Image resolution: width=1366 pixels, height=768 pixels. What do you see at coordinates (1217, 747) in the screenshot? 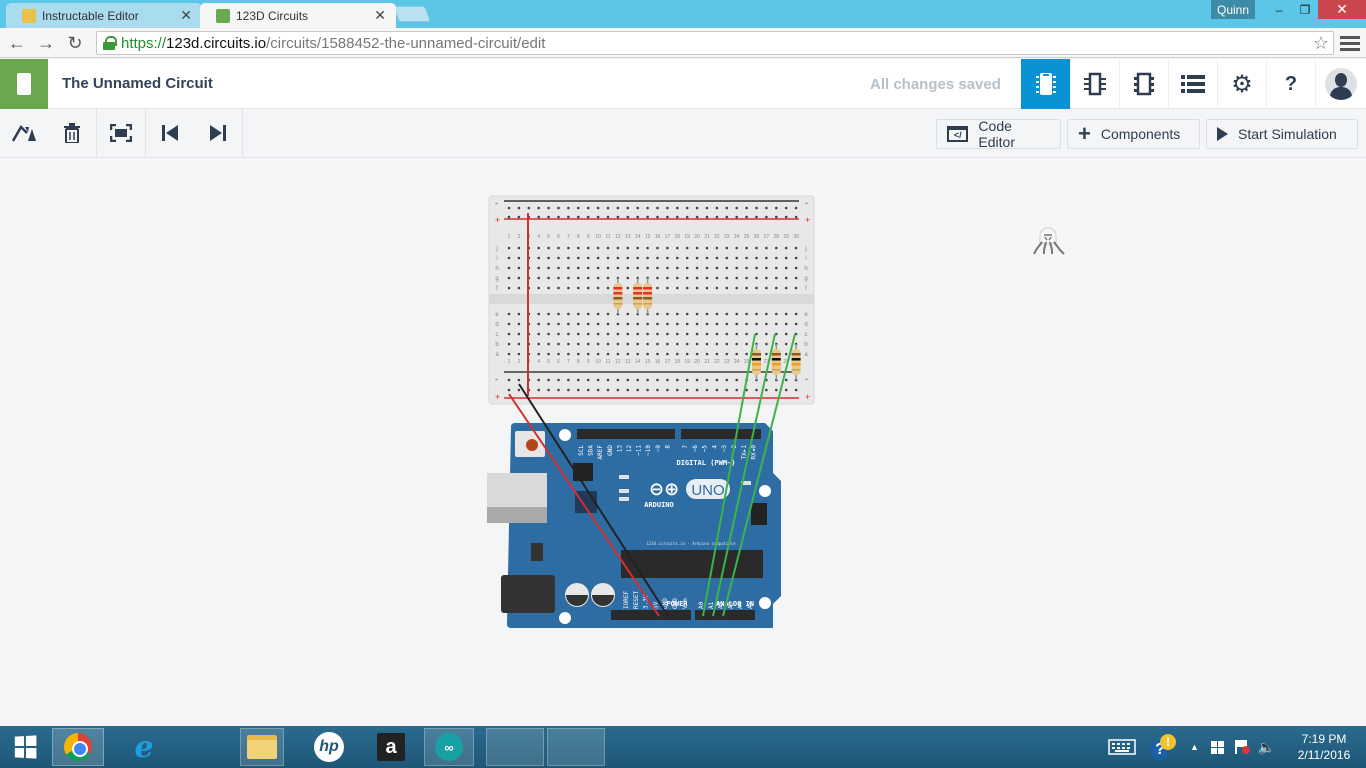
I see `windows-update-icon` at bounding box center [1217, 747].